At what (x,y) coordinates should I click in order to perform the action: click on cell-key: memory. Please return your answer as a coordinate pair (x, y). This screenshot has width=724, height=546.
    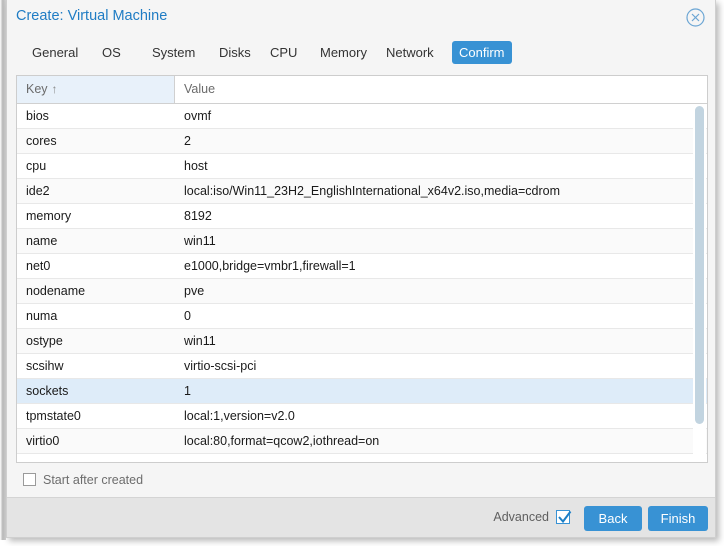
    Looking at the image, I should click on (49, 216).